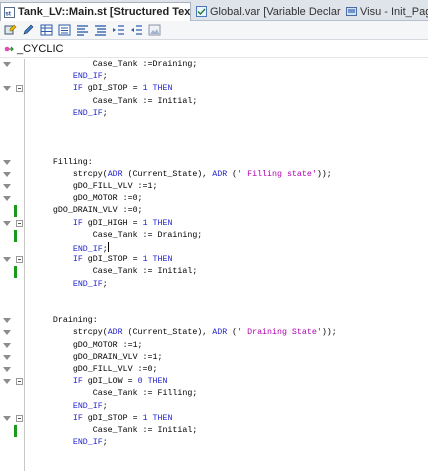 This screenshot has height=471, width=428. What do you see at coordinates (394, 11) in the screenshot?
I see `tab-visu-label: Visu - Init_Page [V` at bounding box center [394, 11].